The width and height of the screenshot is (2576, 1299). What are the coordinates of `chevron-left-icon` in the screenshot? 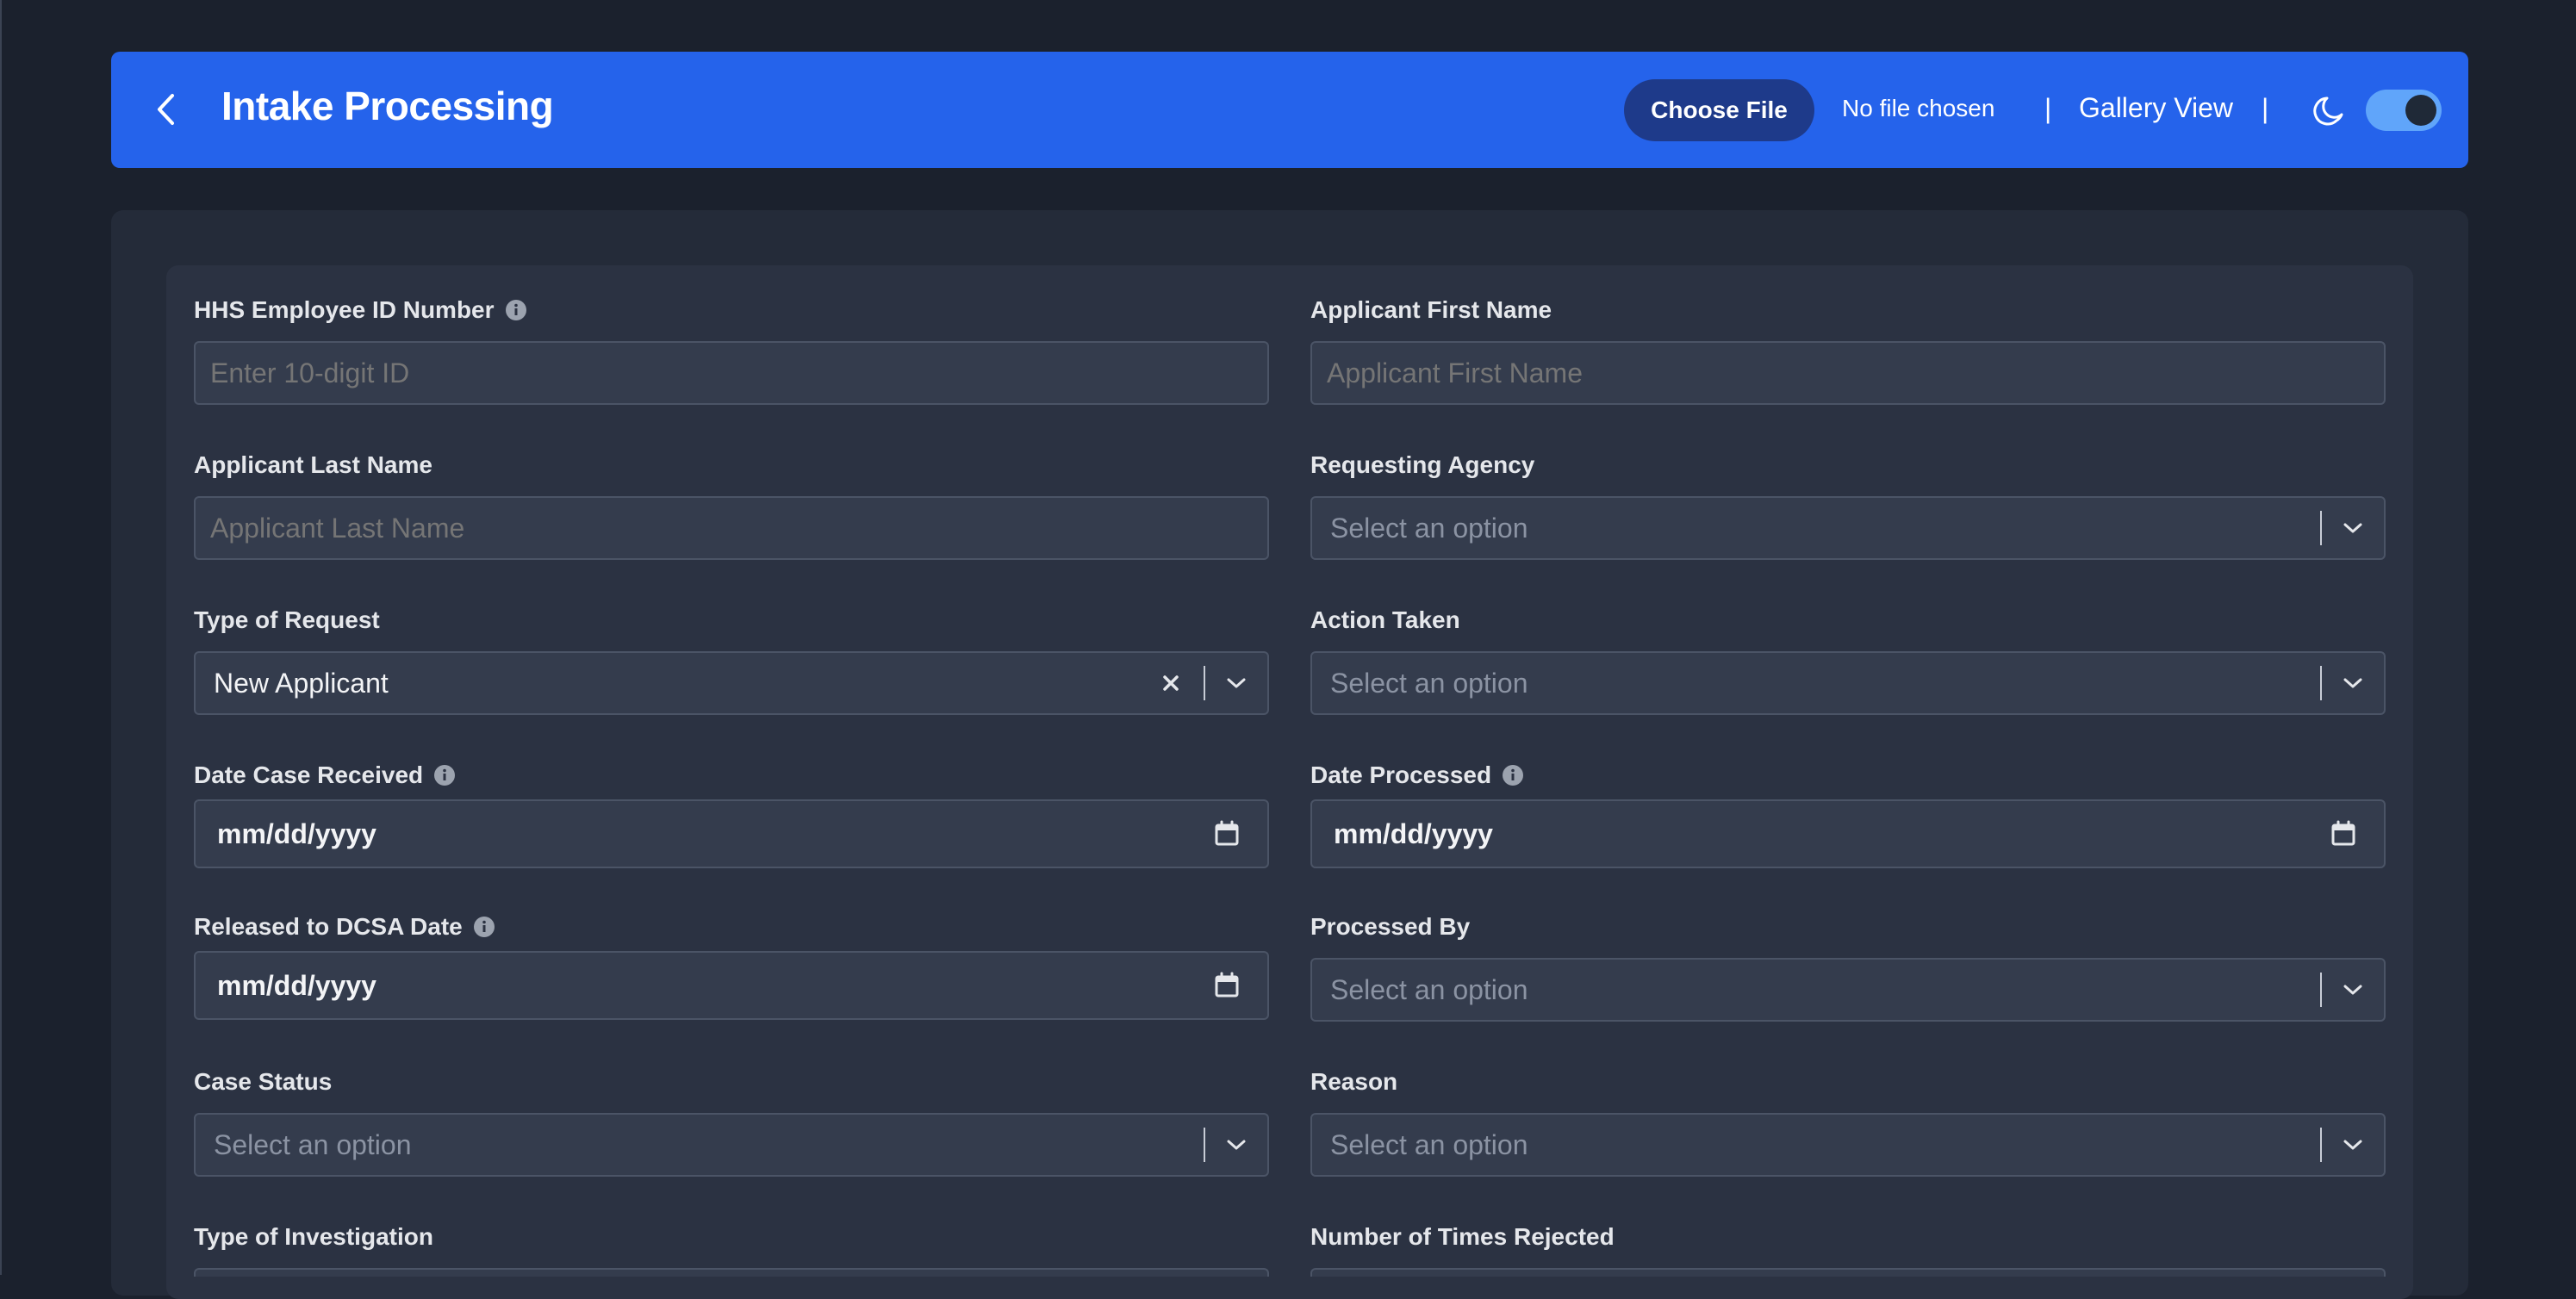 It's located at (166, 109).